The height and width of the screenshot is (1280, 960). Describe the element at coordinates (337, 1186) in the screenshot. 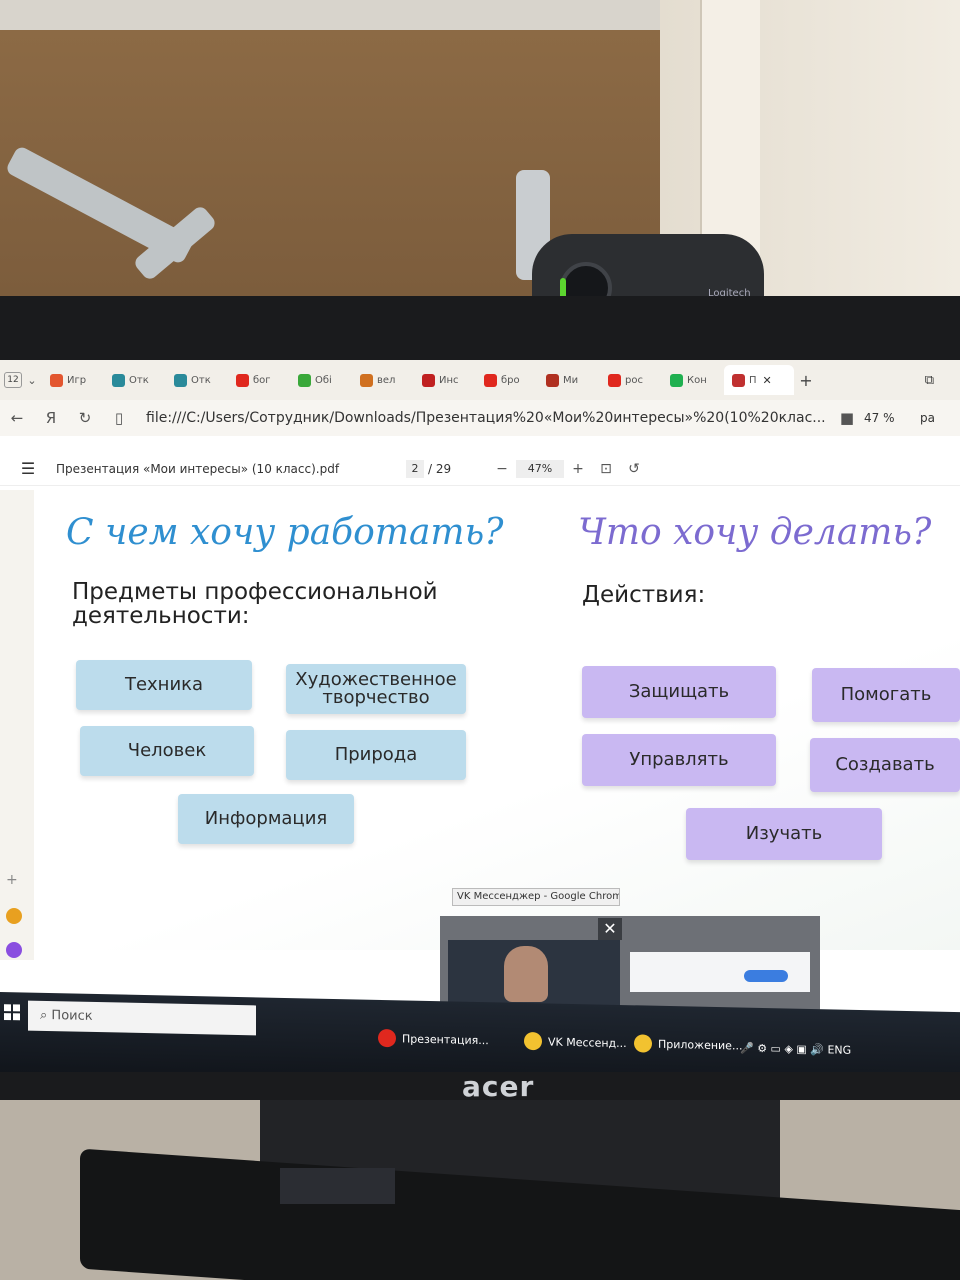

I see `os-sticker` at that location.